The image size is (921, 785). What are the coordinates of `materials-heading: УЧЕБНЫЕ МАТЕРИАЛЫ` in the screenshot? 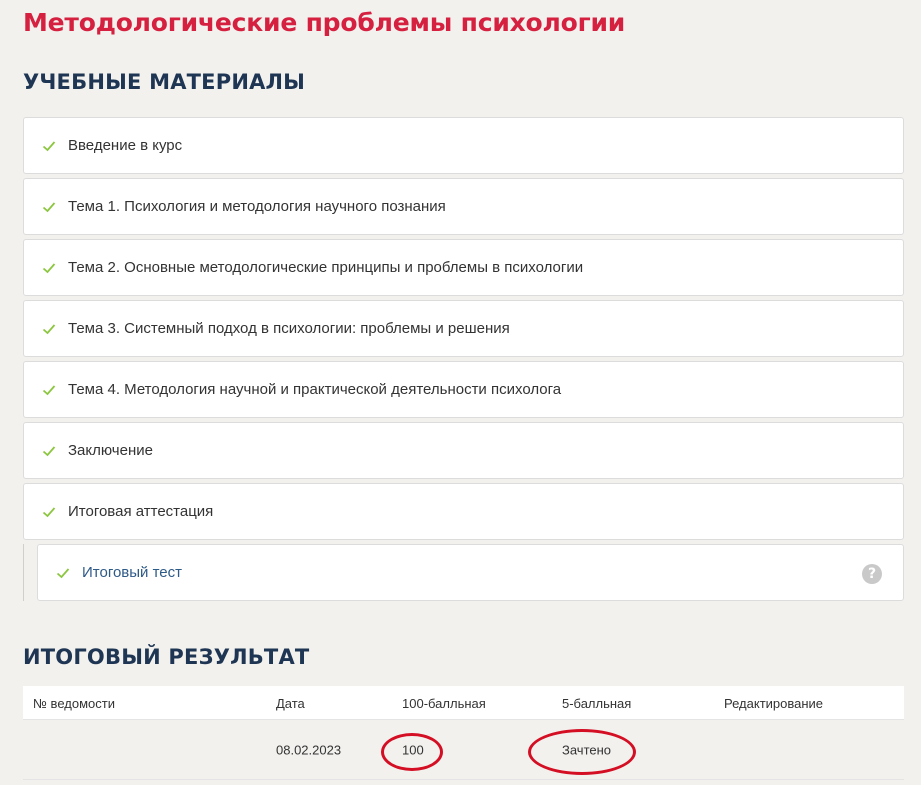 It's located at (164, 82).